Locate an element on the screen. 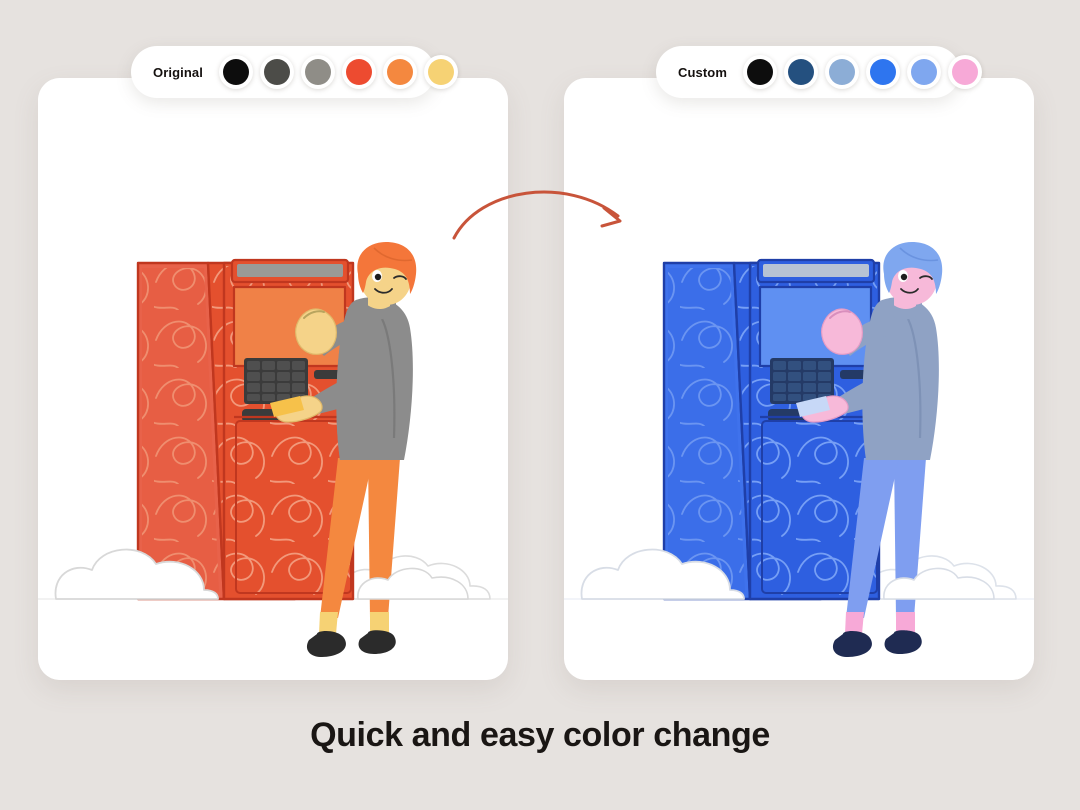 The height and width of the screenshot is (810, 1080). original-palette-label: Original is located at coordinates (178, 72).